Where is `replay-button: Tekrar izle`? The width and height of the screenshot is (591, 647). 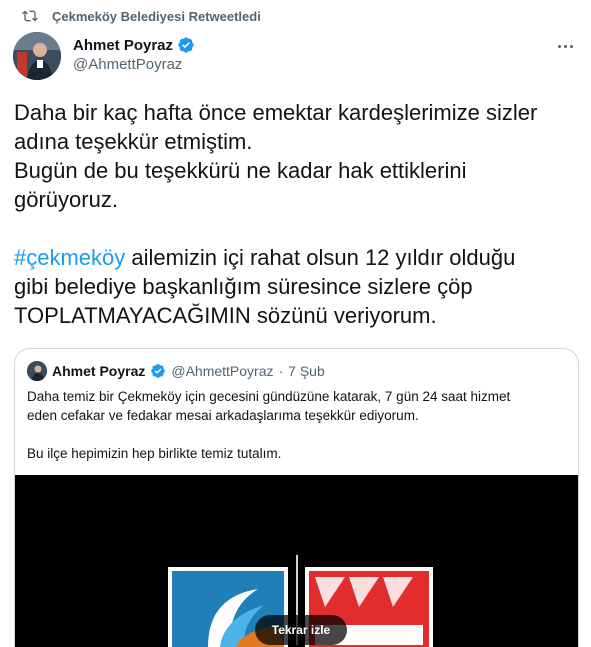 replay-button: Tekrar izle is located at coordinates (301, 630).